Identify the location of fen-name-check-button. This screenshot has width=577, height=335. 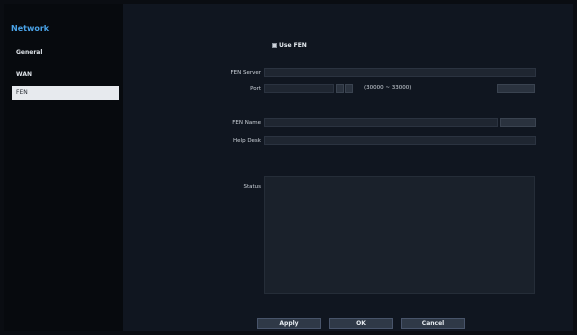
(518, 122).